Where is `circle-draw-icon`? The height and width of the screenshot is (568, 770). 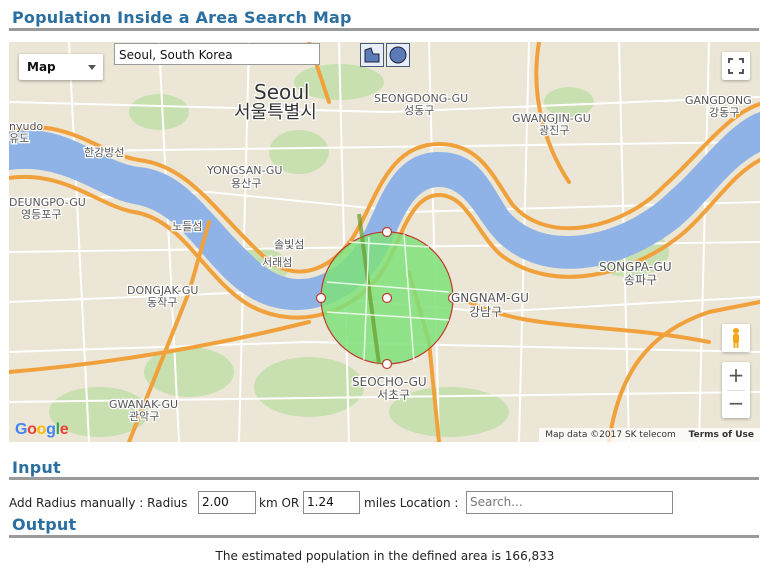 circle-draw-icon is located at coordinates (398, 55).